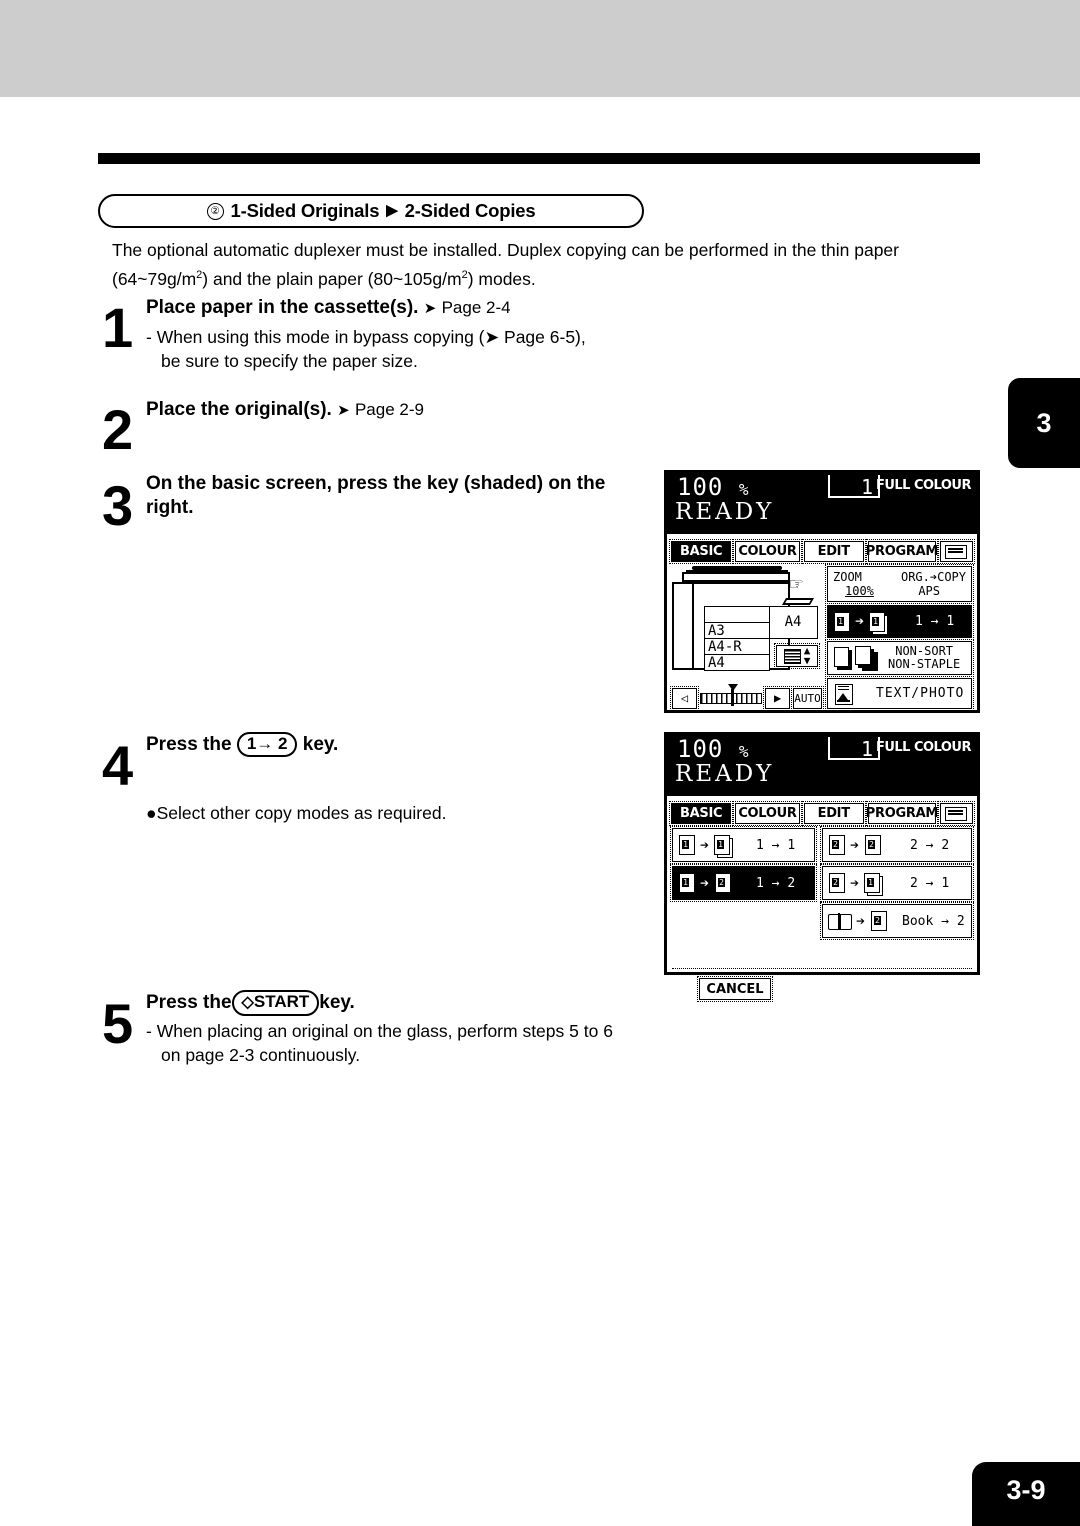 Image resolution: width=1080 pixels, height=1526 pixels. I want to click on step-2: 2 Place the original(s). ➤ Page 2-9, so click(388, 428).